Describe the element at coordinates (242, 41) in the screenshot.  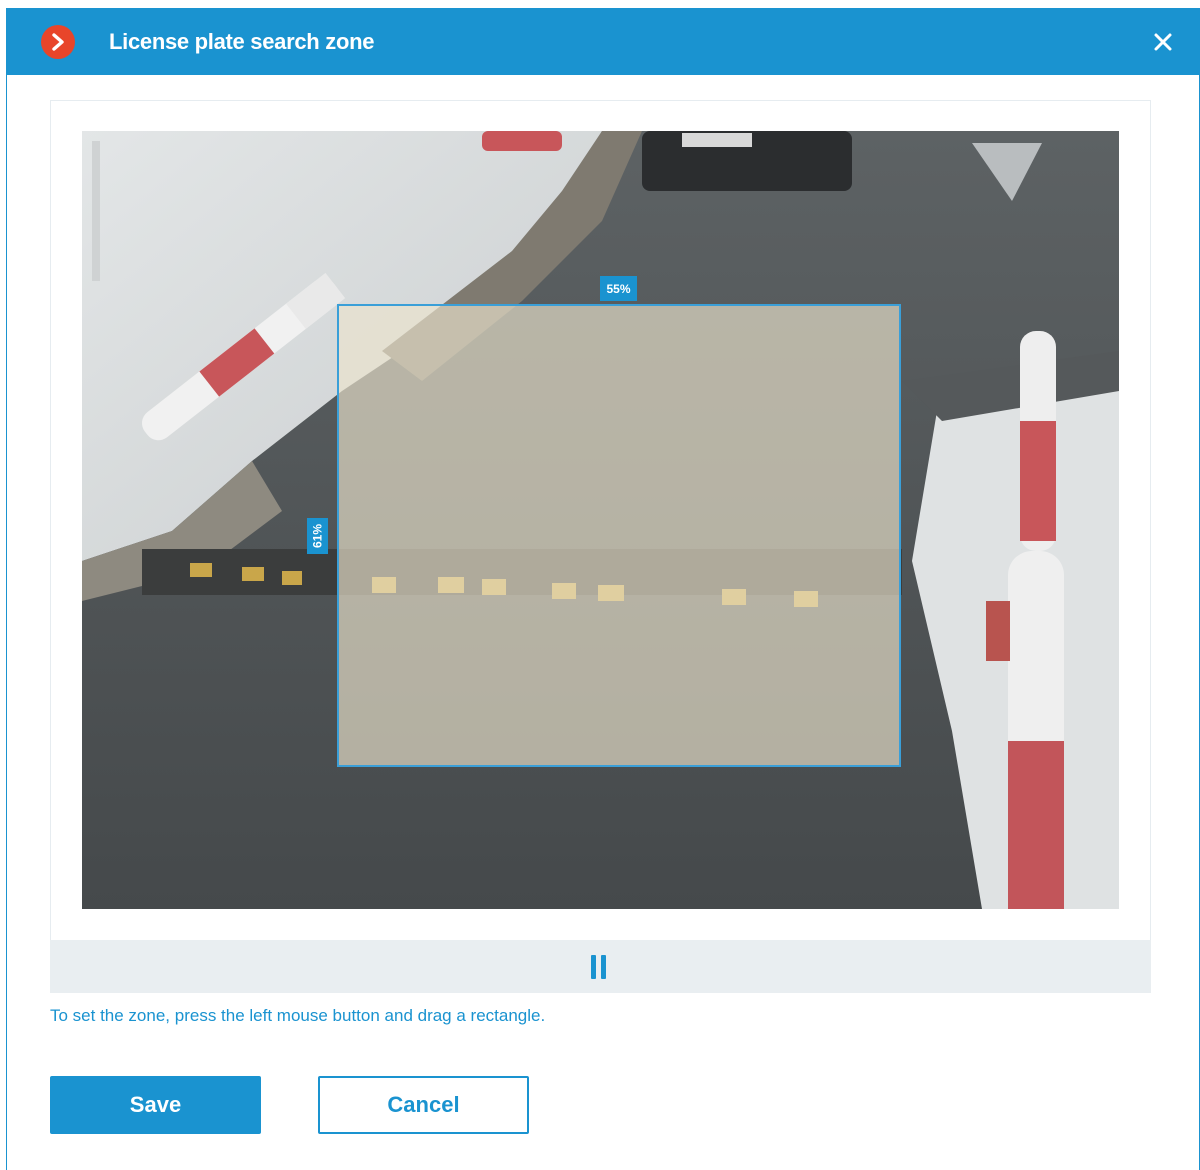
I see `dialog-title: License plate search zone` at that location.